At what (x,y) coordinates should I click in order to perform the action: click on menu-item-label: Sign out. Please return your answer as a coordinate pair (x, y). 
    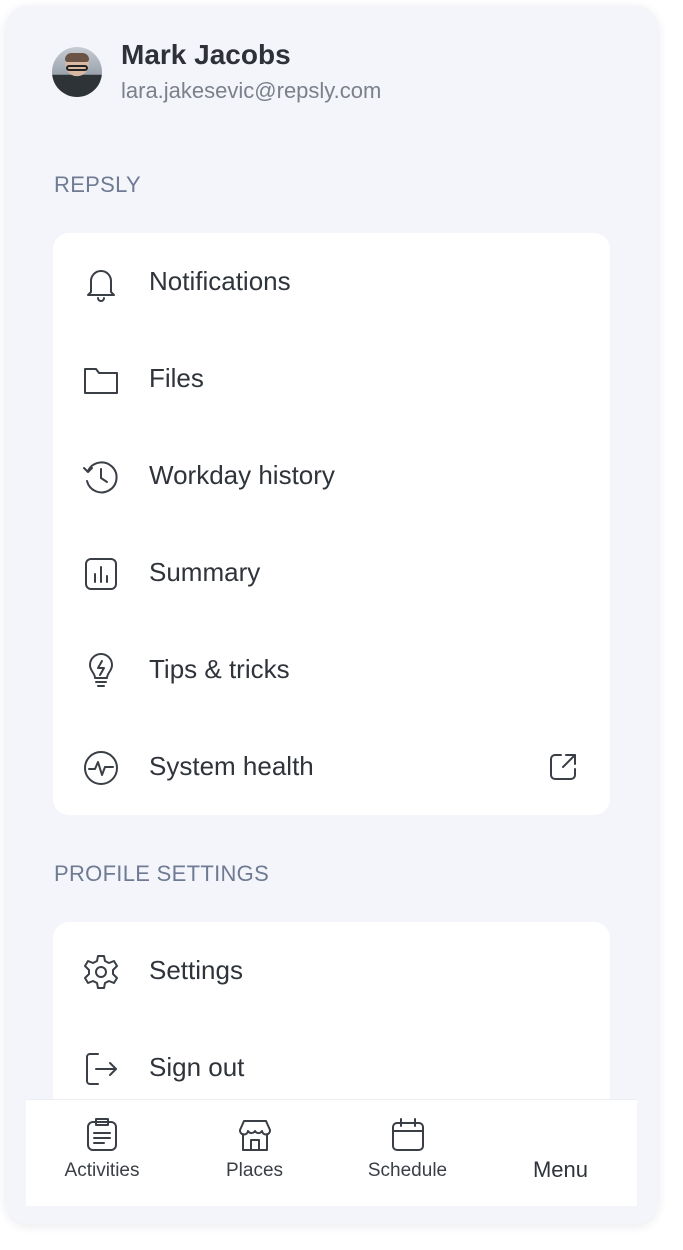
    Looking at the image, I should click on (197, 1067).